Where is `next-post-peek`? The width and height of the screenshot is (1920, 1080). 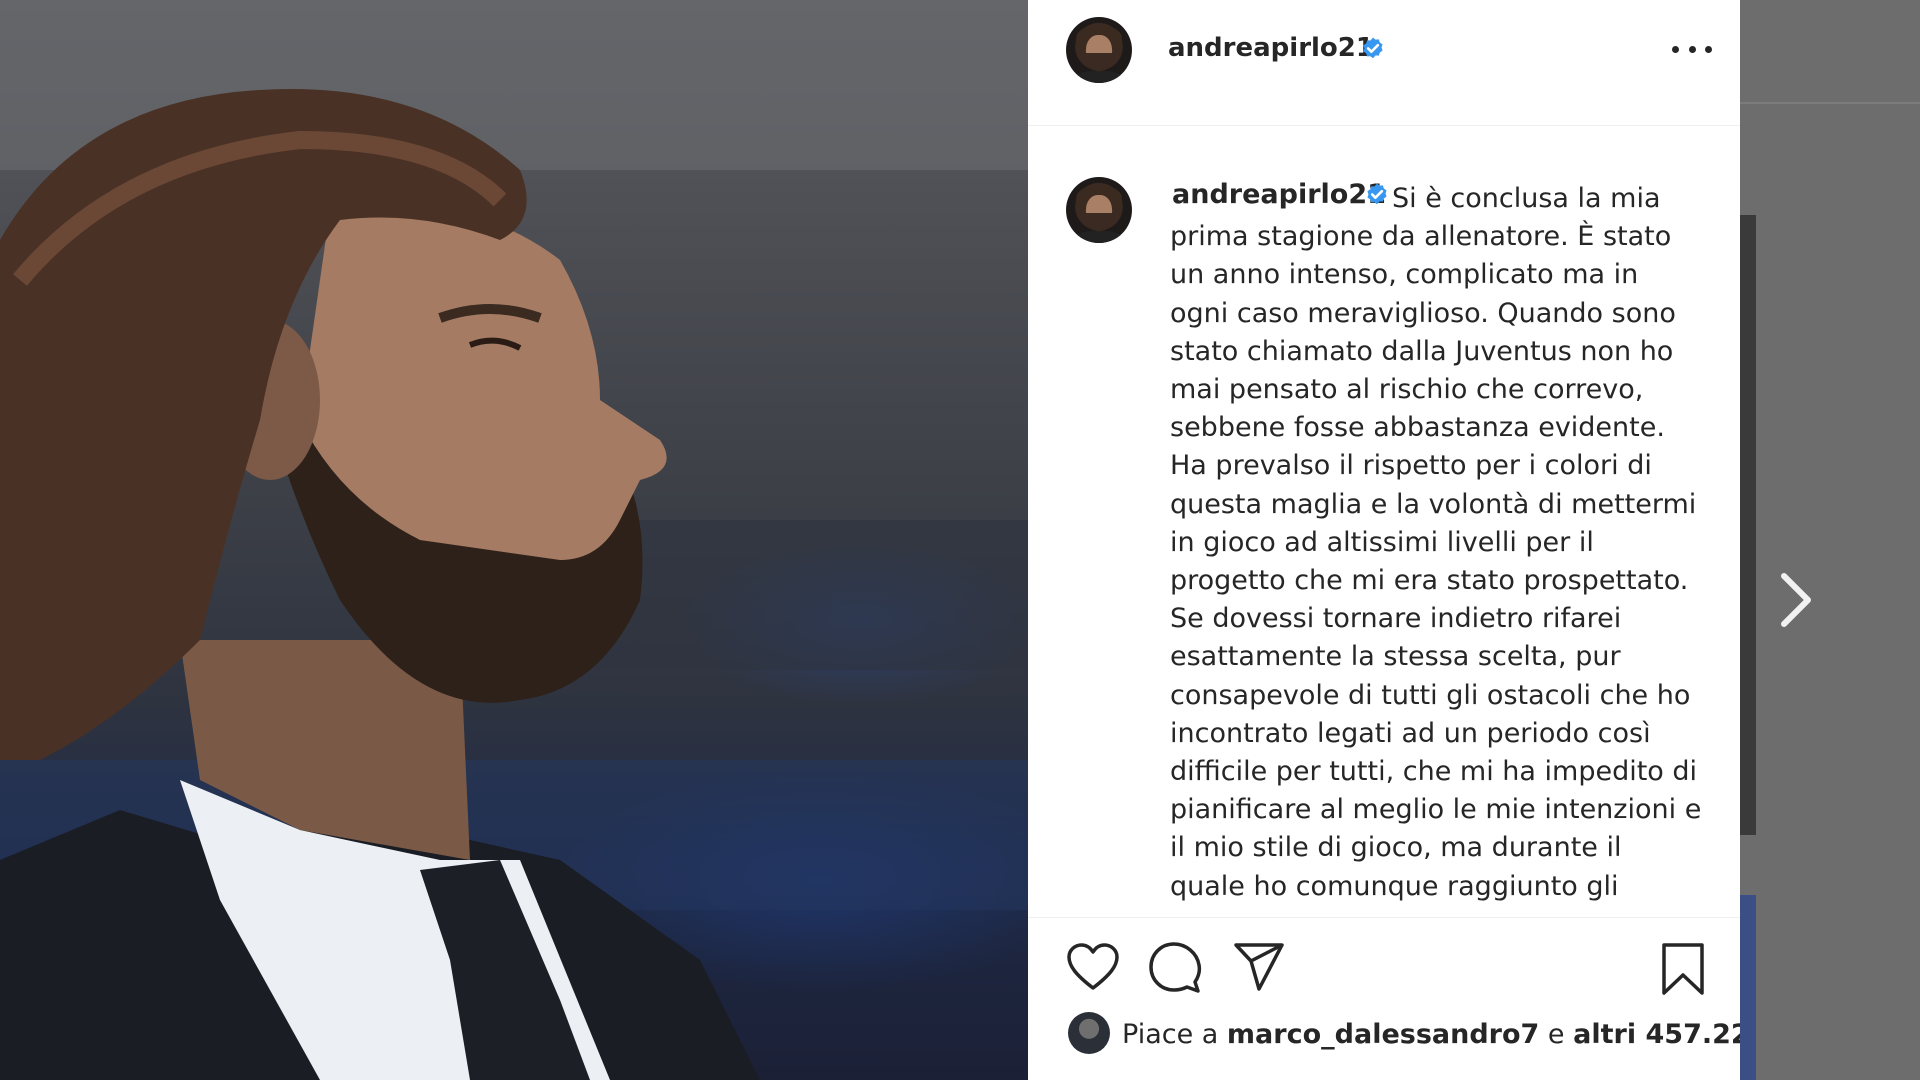 next-post-peek is located at coordinates (1830, 540).